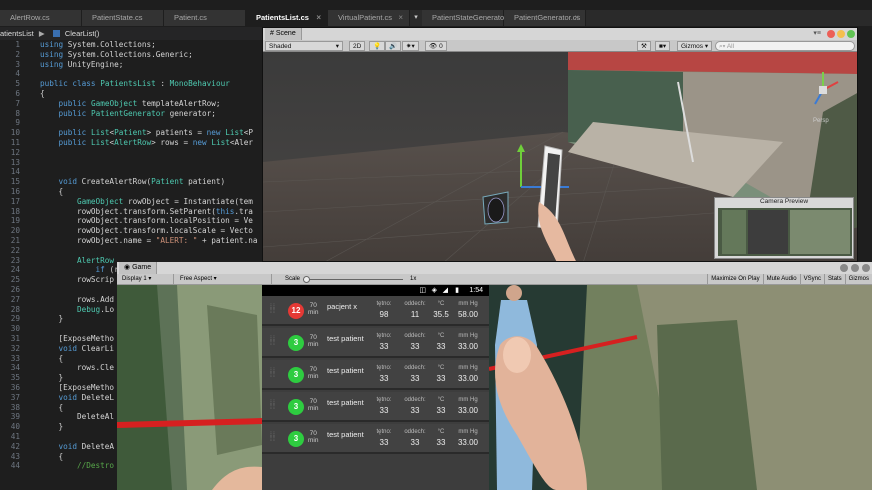 The width and height of the screenshot is (872, 490). I want to click on code-line: 6{, so click(131, 94).